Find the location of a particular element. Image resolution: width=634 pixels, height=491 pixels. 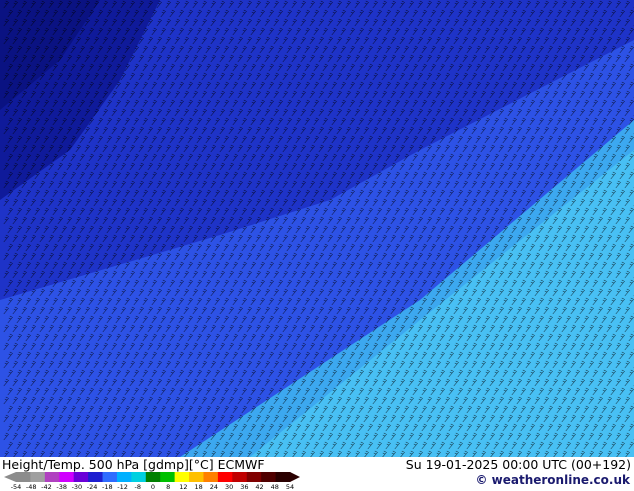

legend-arrow-left is located at coordinates (10, 477).